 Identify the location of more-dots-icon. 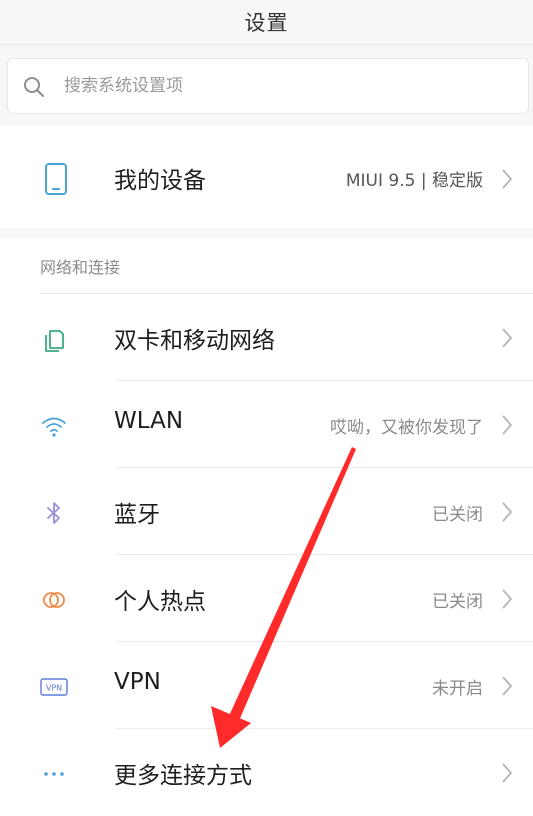
(54, 774).